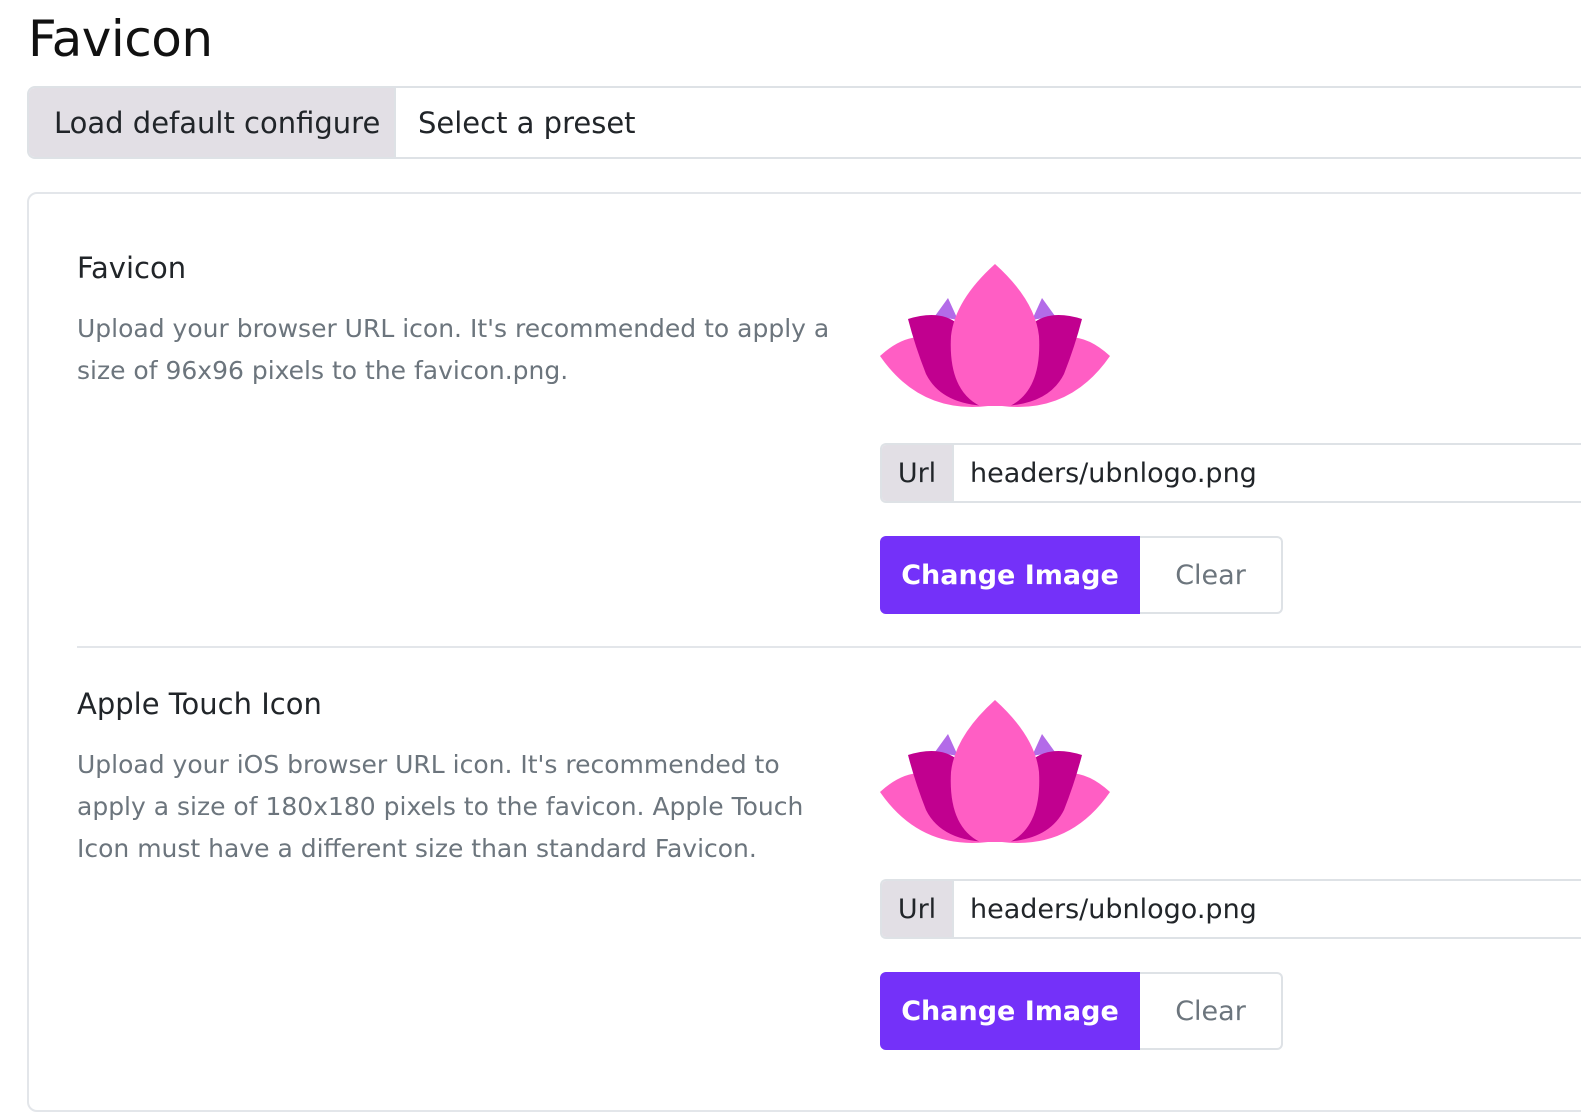 Image resolution: width=1581 pixels, height=1112 pixels. I want to click on section-divider, so click(829, 647).